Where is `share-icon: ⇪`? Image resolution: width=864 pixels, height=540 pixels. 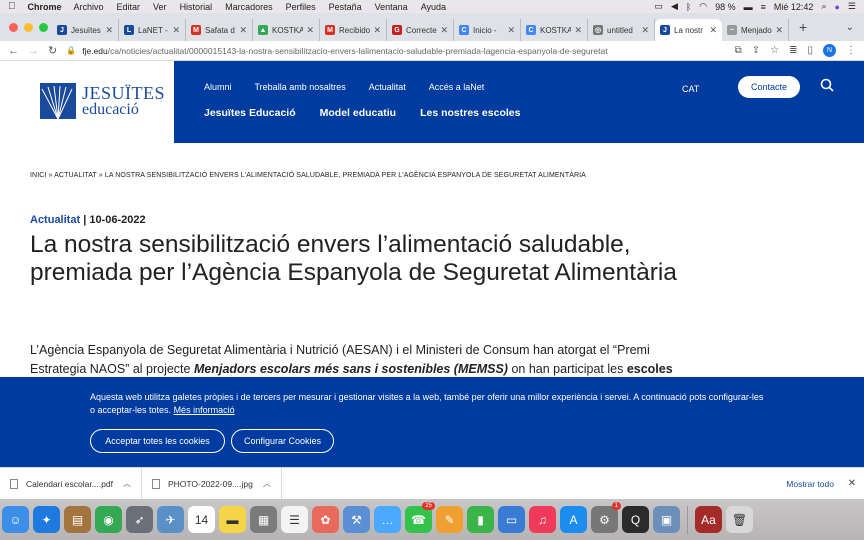 share-icon: ⇪ is located at coordinates (756, 50).